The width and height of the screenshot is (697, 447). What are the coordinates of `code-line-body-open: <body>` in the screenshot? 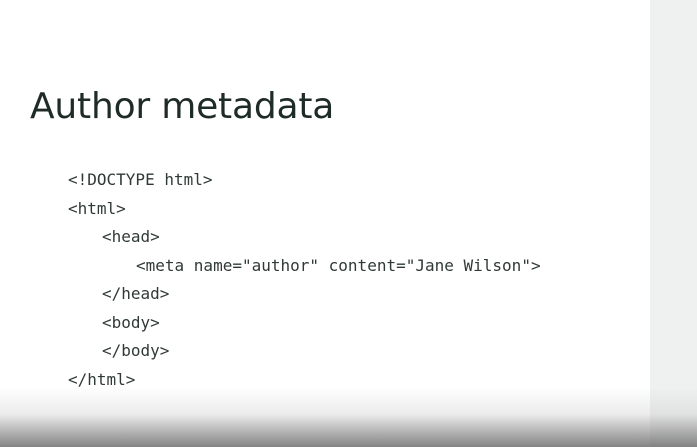 It's located at (131, 322).